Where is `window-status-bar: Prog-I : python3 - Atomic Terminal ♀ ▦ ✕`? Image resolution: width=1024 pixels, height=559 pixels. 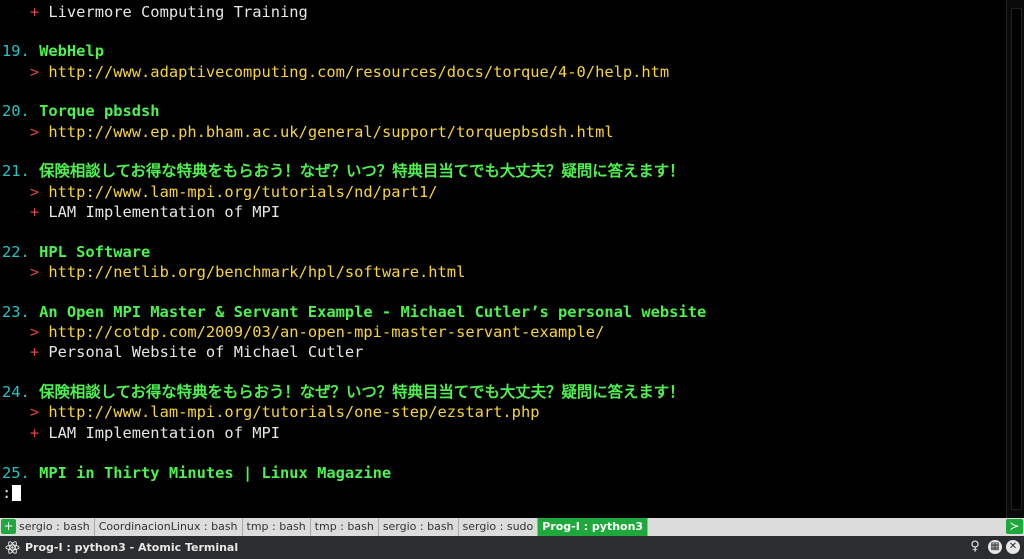
window-status-bar: Prog-I : python3 - Atomic Terminal ♀ ▦ ✕ is located at coordinates (512, 547).